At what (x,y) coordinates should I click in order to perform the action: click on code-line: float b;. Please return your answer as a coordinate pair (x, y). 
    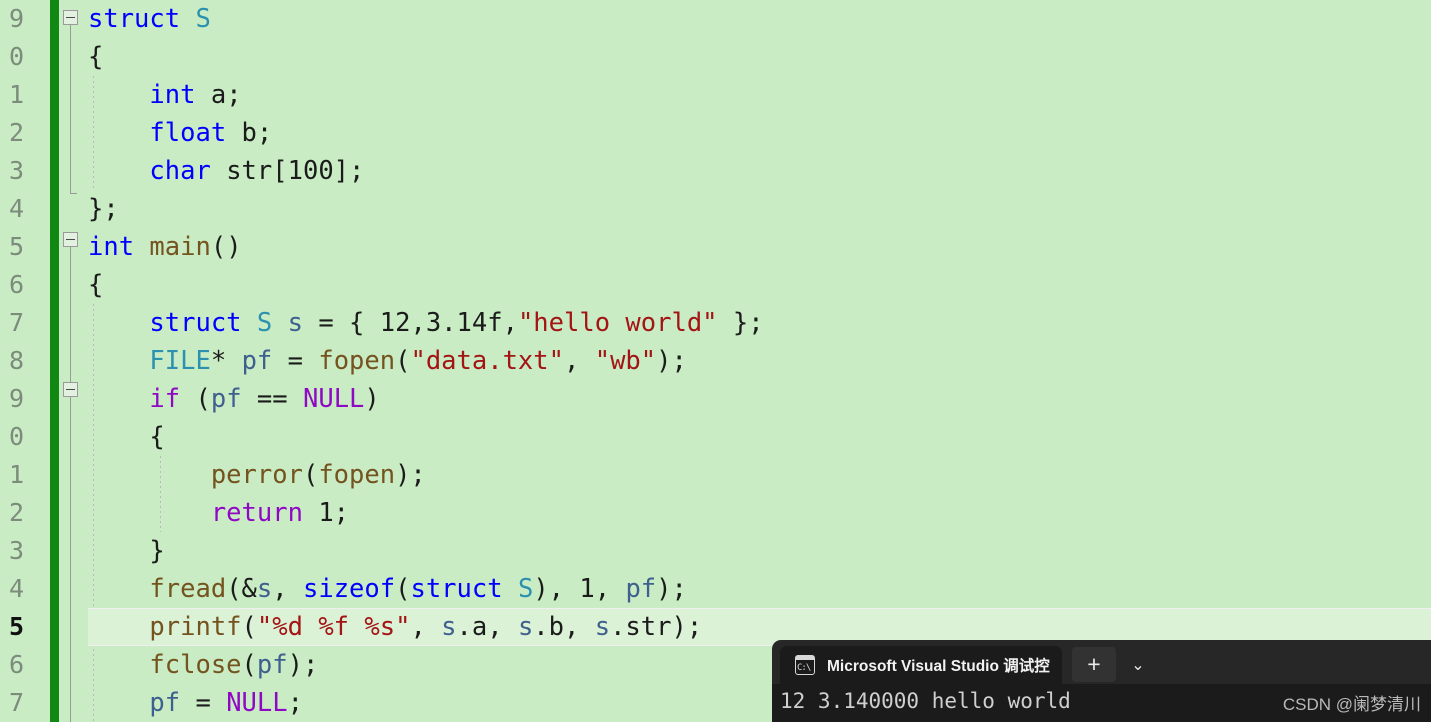
    Looking at the image, I should click on (715, 133).